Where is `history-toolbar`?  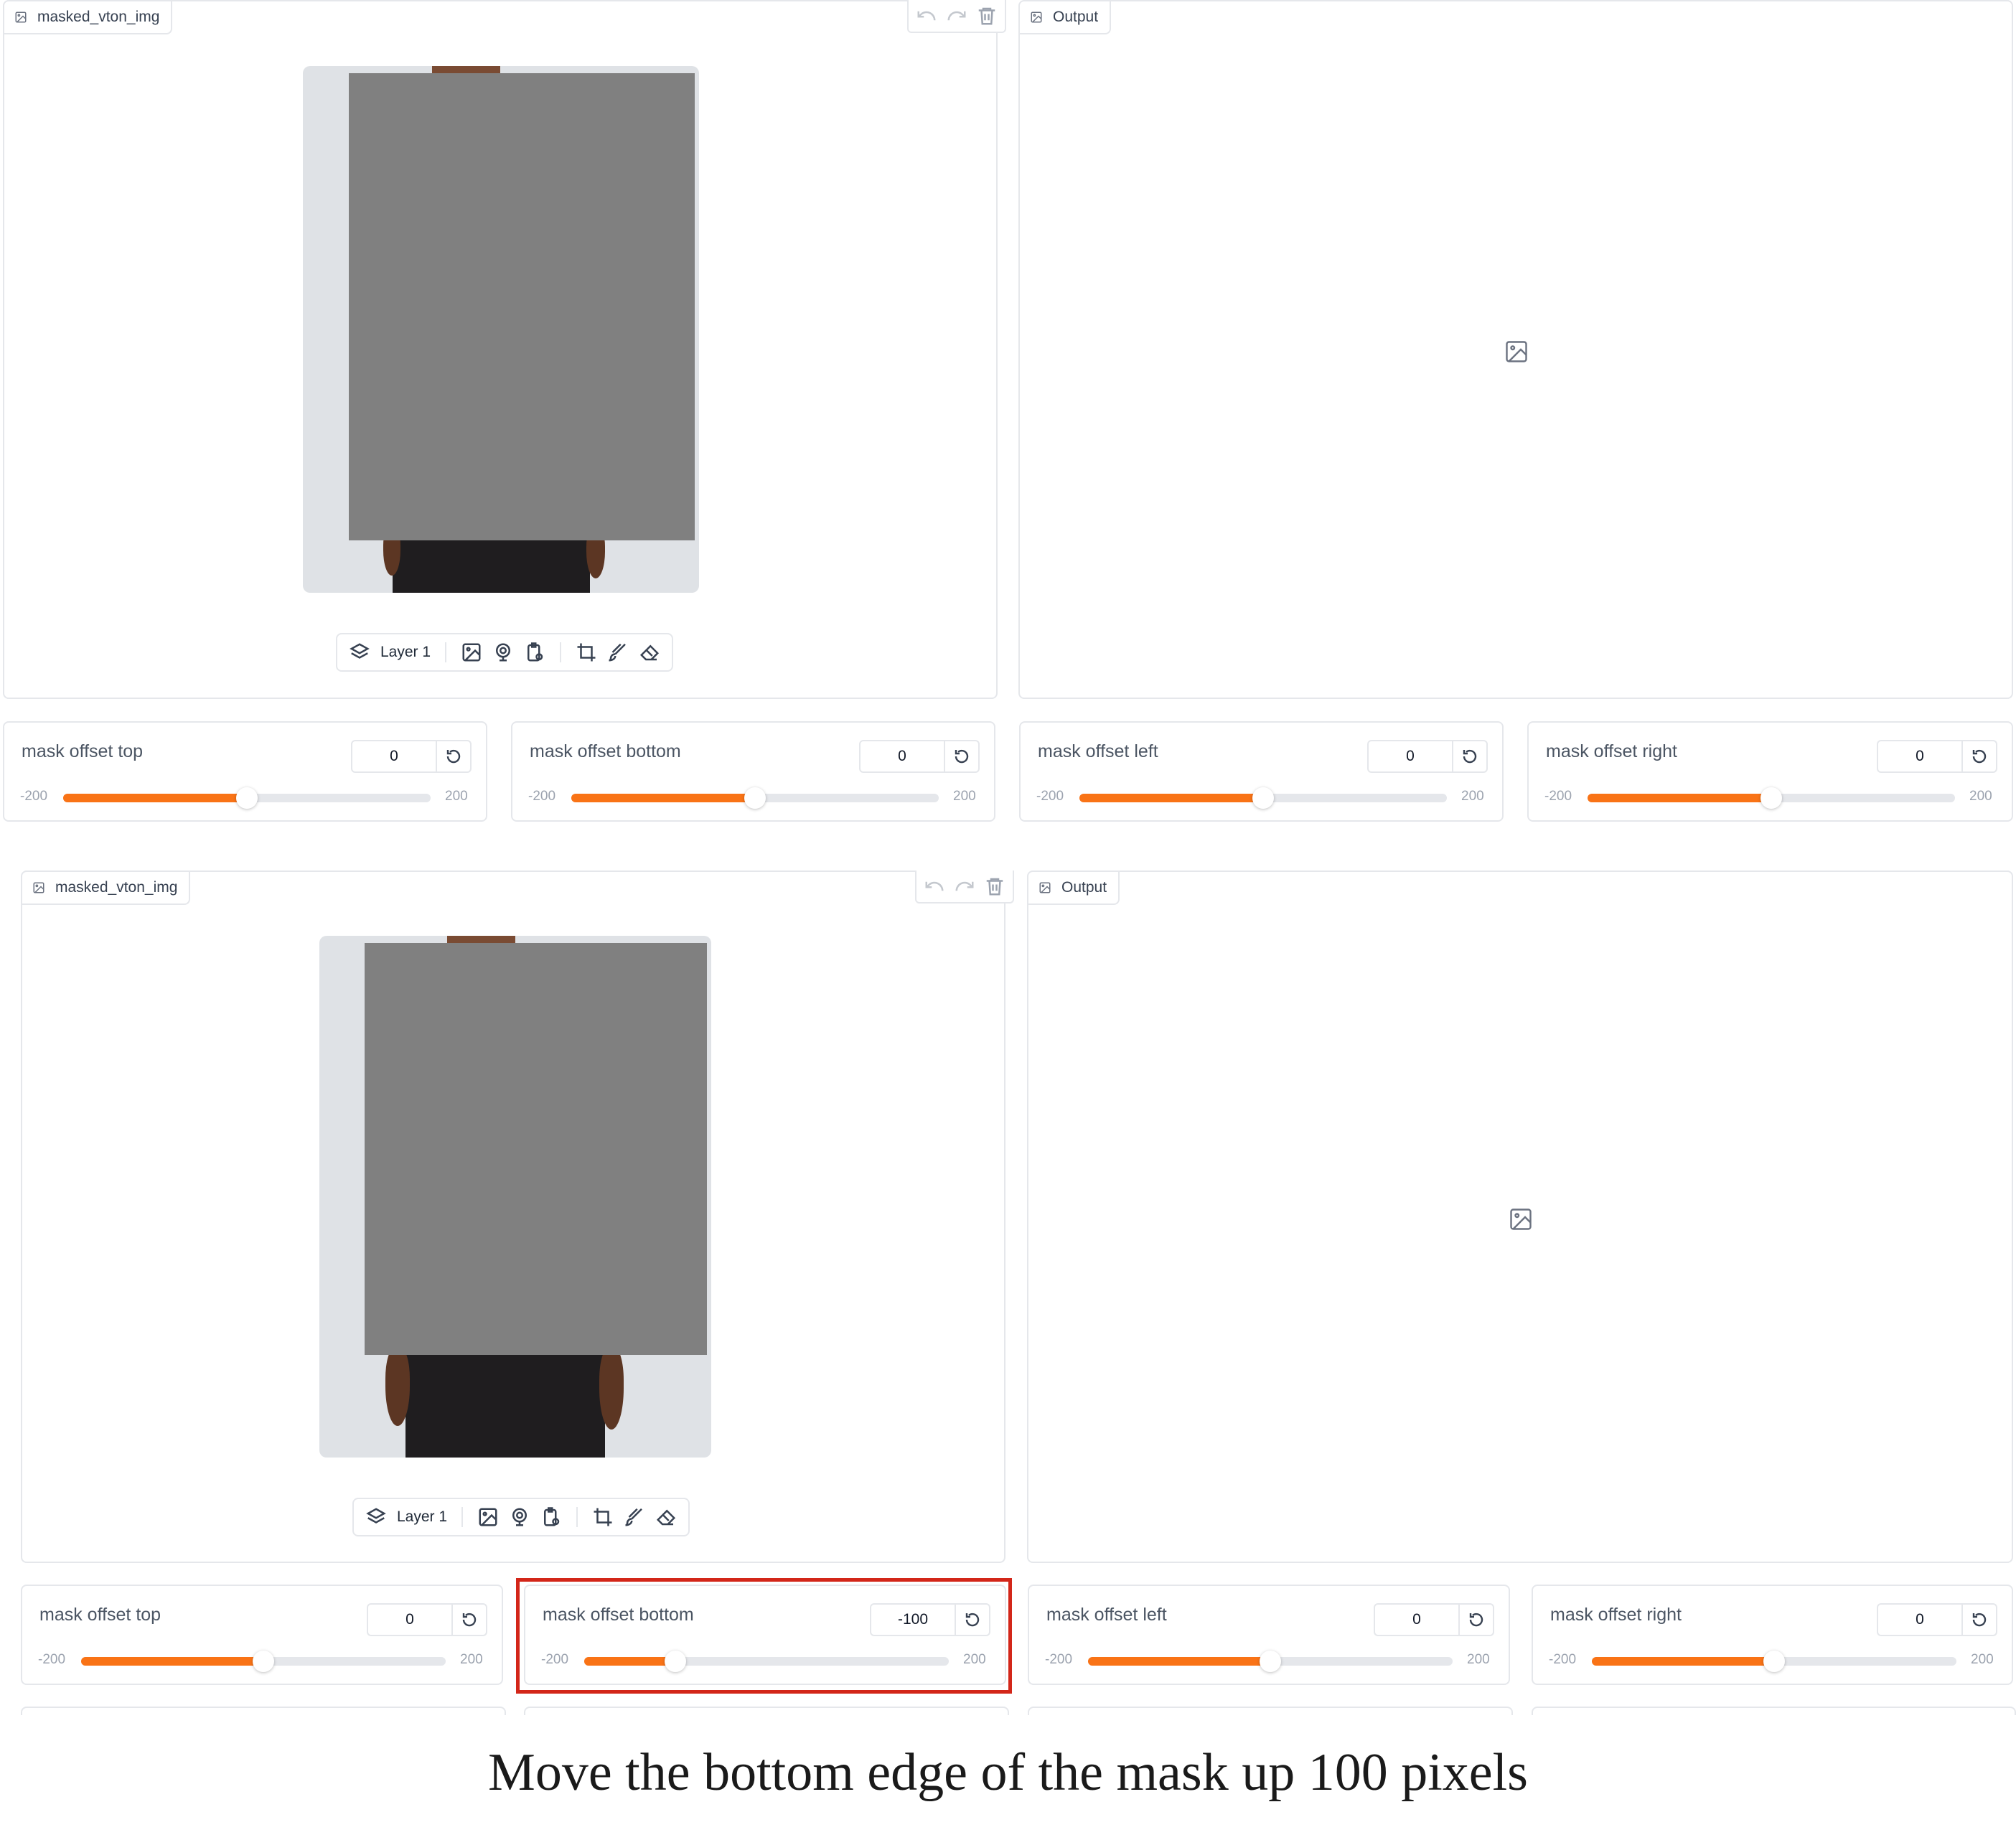
history-toolbar is located at coordinates (964, 887).